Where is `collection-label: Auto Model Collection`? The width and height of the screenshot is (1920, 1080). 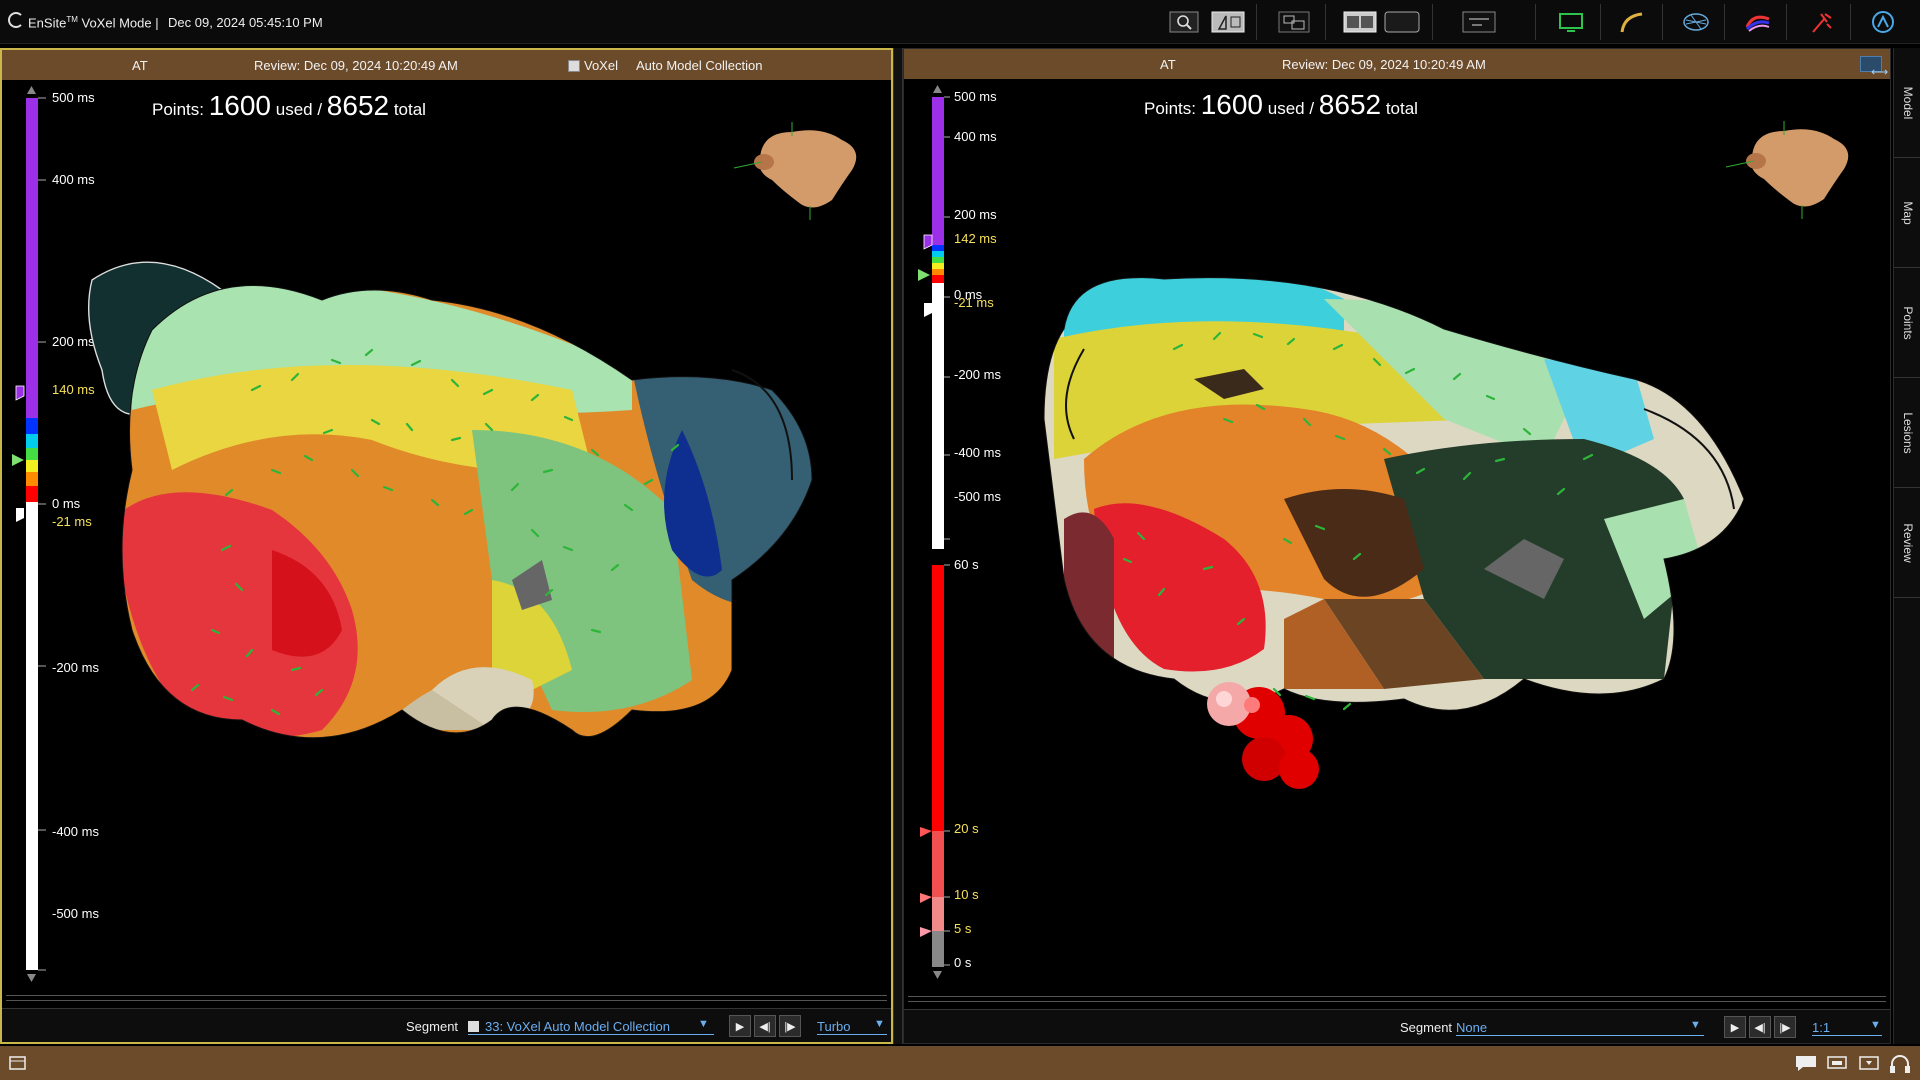
collection-label: Auto Model Collection is located at coordinates (699, 65).